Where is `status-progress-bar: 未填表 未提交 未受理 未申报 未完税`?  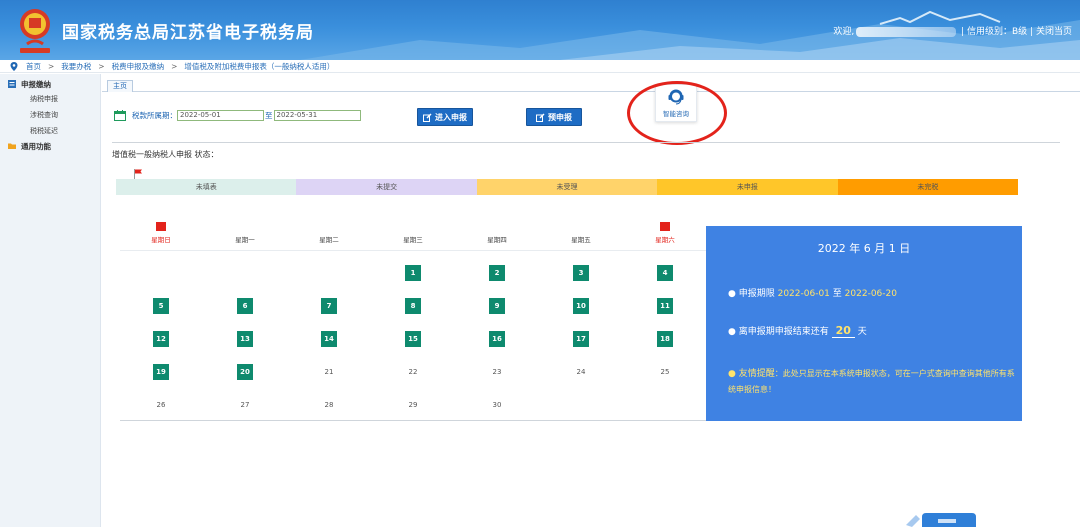
status-progress-bar: 未填表 未提交 未受理 未申报 未完税 is located at coordinates (567, 187).